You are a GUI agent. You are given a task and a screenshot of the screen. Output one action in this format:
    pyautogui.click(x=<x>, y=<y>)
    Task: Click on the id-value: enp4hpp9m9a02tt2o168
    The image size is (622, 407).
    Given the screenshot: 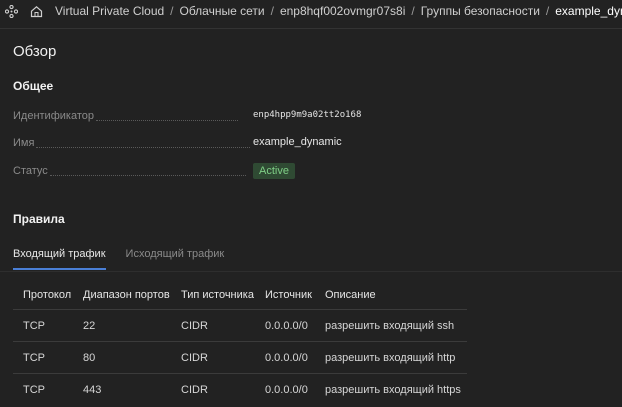 What is the action you would take?
    pyautogui.click(x=307, y=115)
    